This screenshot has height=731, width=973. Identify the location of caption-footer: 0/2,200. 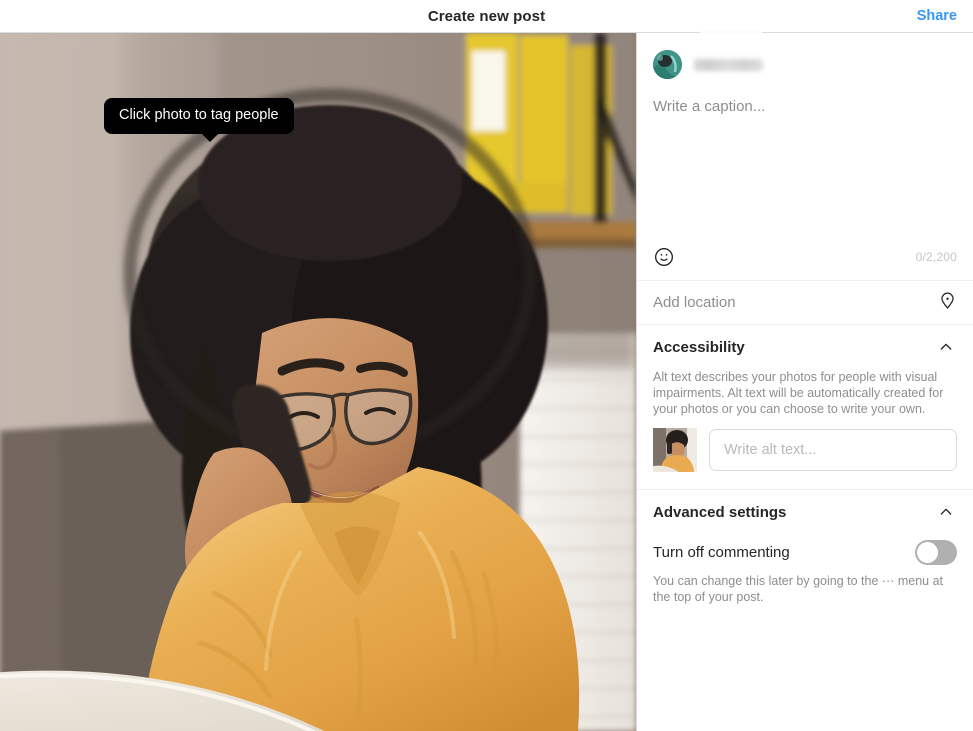
(805, 262).